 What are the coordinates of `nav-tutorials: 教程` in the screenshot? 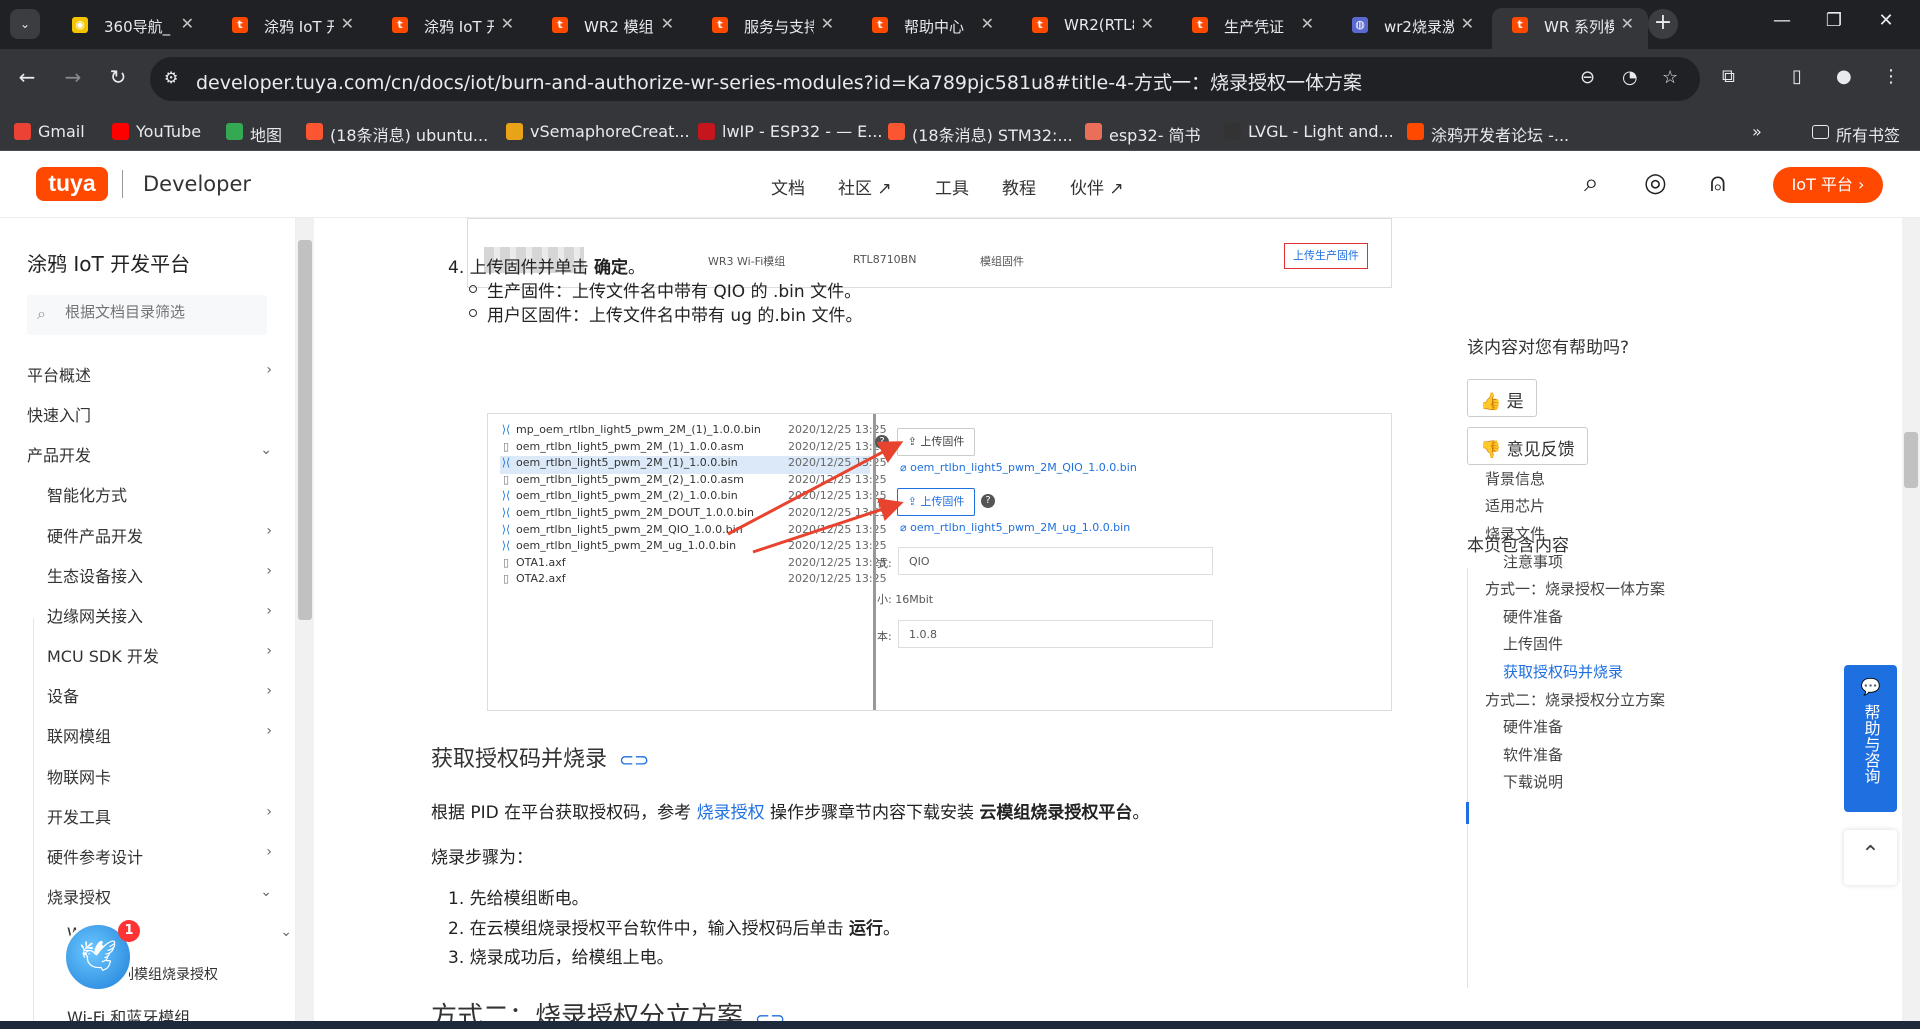 It's located at (1019, 186).